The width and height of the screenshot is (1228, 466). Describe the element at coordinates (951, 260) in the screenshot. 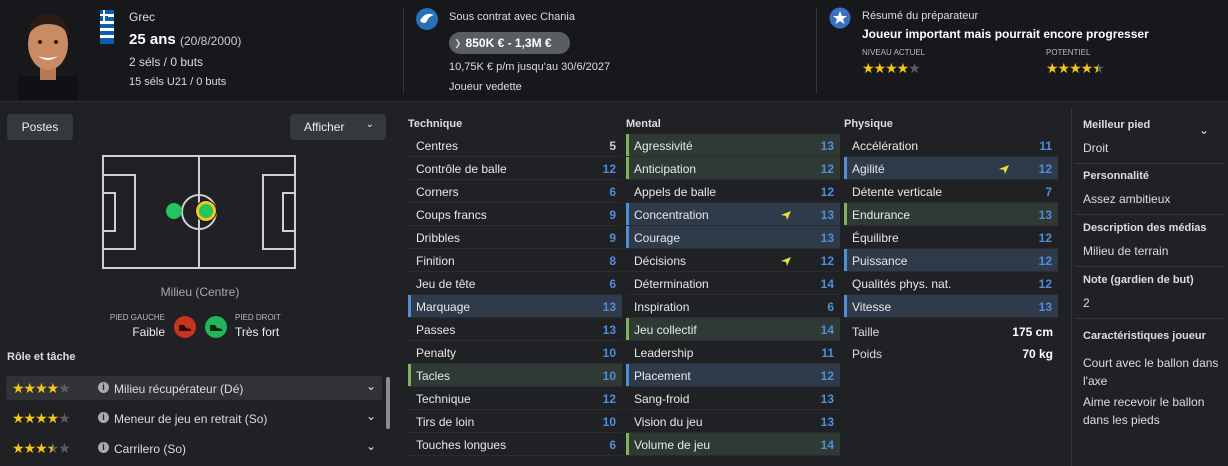

I see `attribute-row: Puissance 12` at that location.